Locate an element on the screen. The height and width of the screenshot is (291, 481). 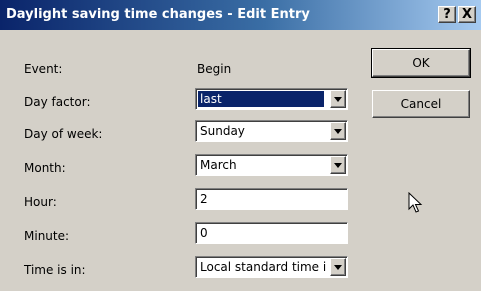
time-is-in-value: Local standard time i is located at coordinates (263, 267).